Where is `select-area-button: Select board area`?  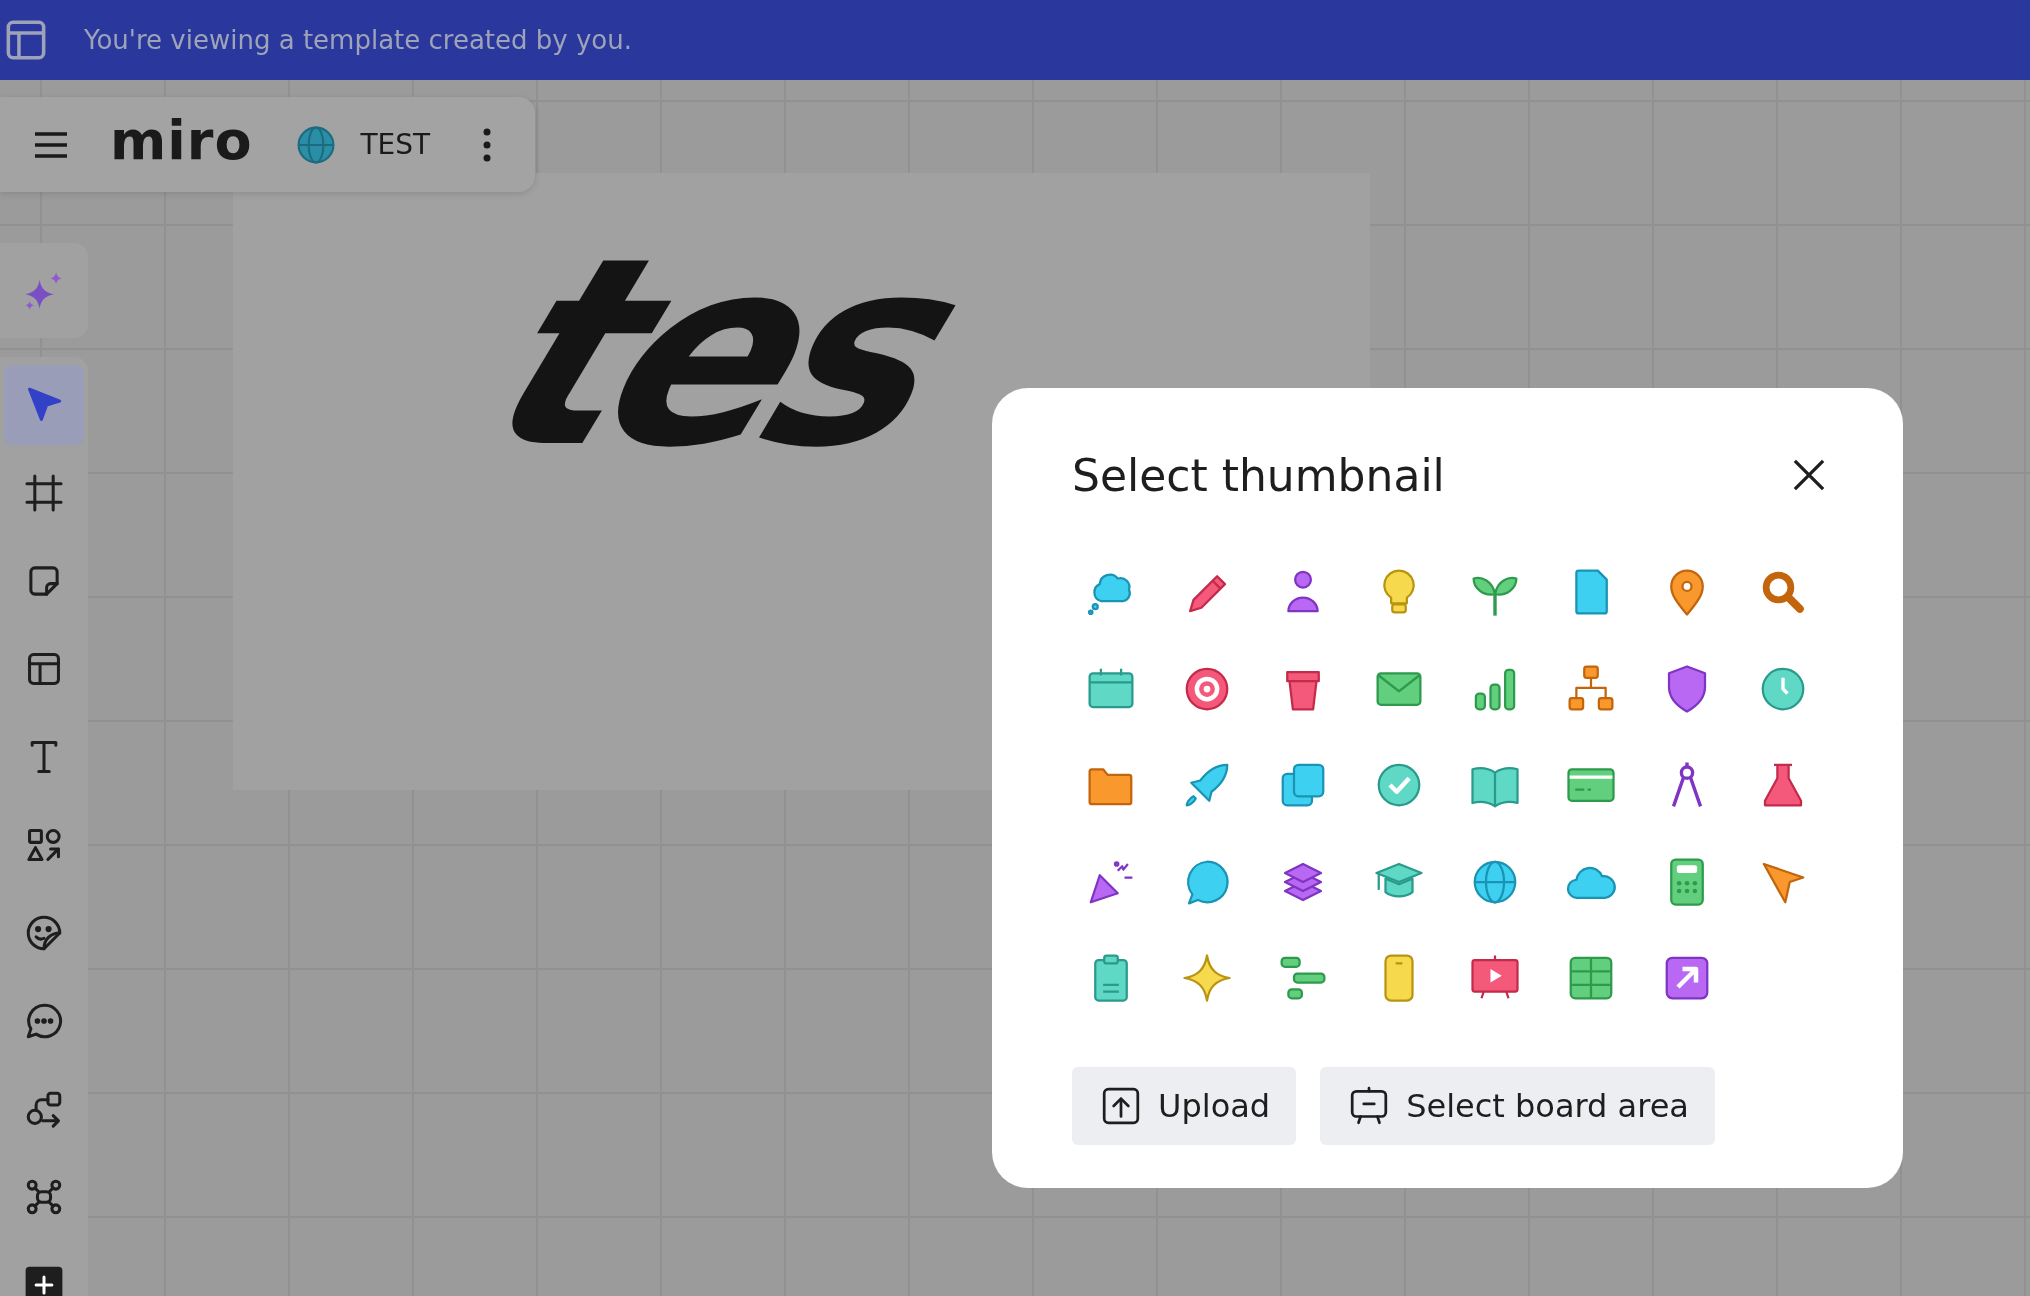 select-area-button: Select board area is located at coordinates (1517, 1105).